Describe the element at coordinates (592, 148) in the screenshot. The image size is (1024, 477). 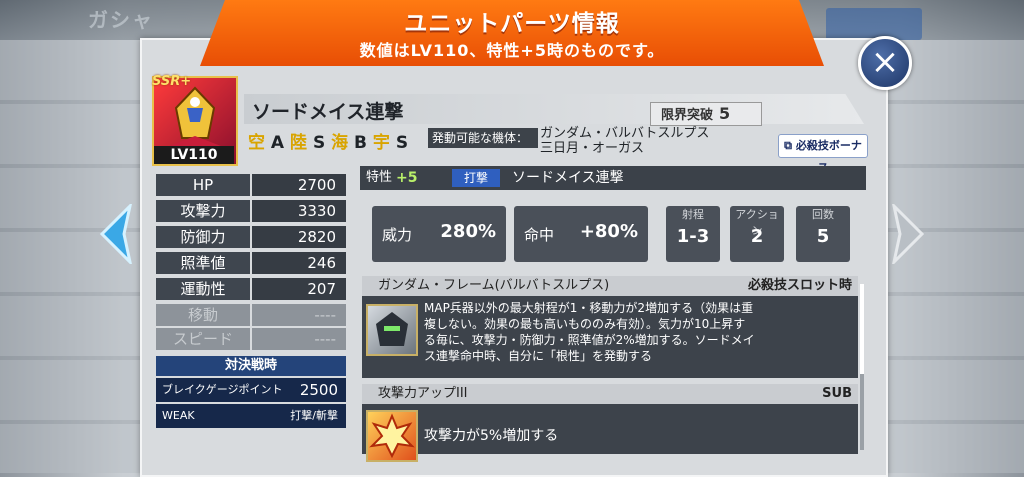
I see `compatible-unit-2: 三日月・オーガス` at that location.